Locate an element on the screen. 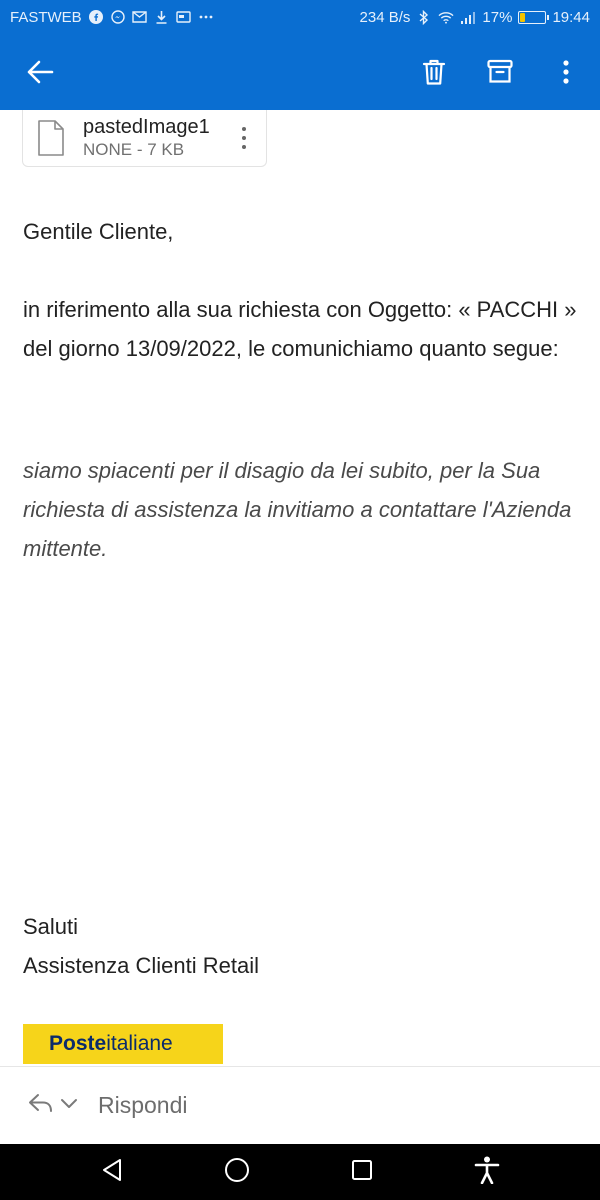 The height and width of the screenshot is (1200, 600). recents-square-icon is located at coordinates (362, 1172).